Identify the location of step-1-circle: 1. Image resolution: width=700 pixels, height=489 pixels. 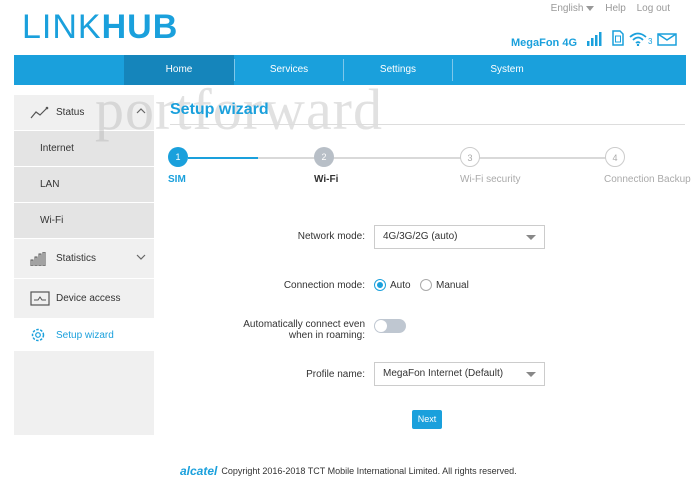
(178, 157).